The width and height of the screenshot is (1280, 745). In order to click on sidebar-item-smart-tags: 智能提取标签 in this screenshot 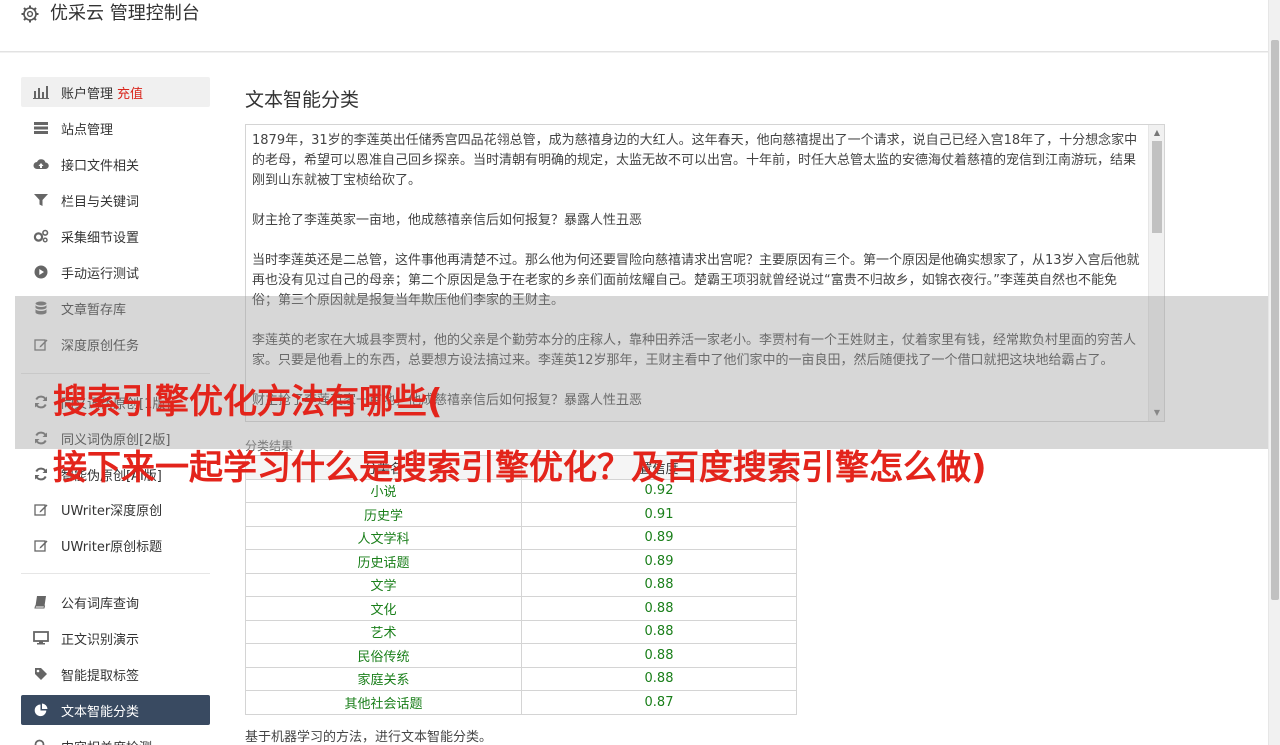, I will do `click(115, 674)`.